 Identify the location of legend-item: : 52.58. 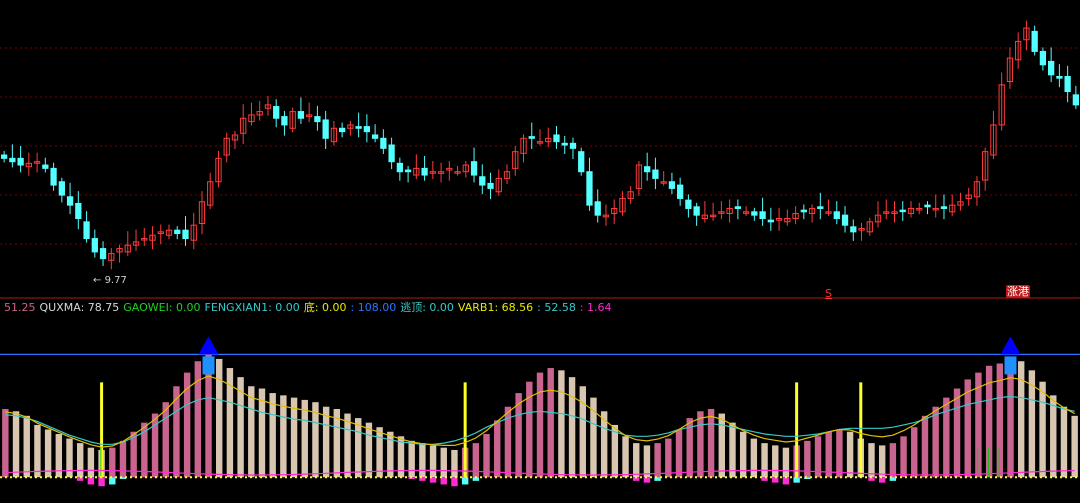
(556, 307).